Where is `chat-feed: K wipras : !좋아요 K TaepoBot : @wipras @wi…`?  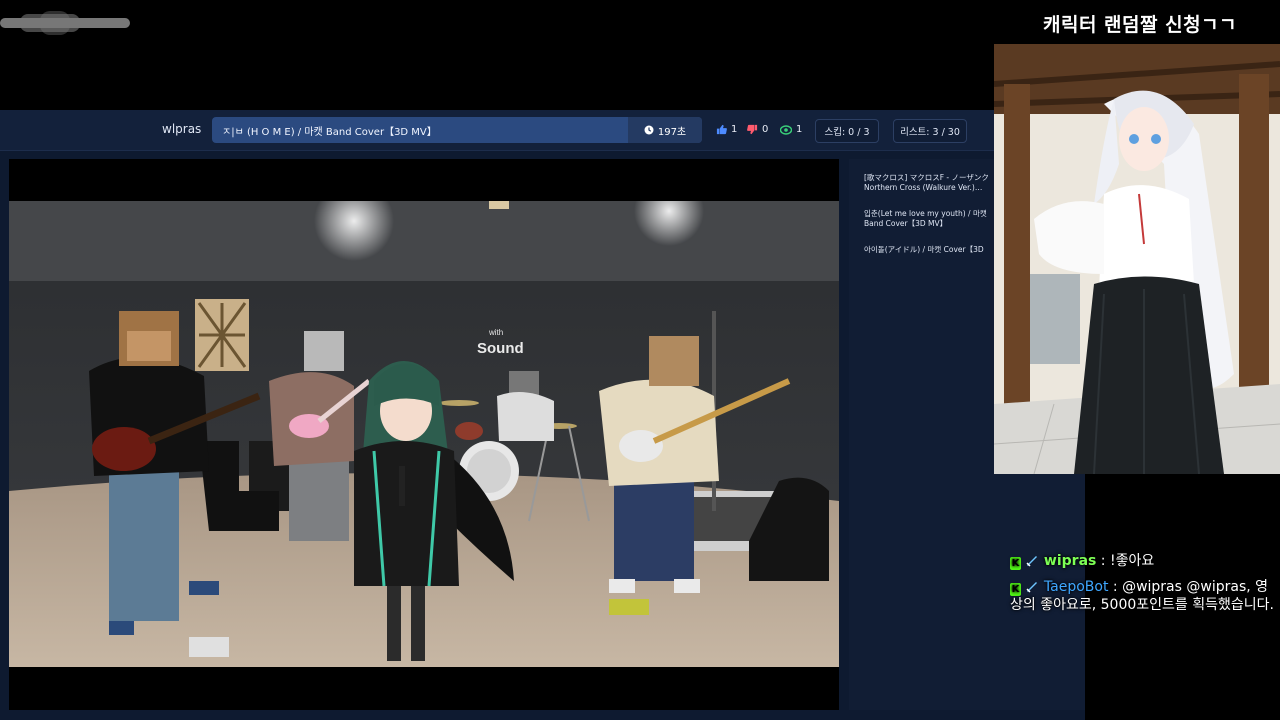
chat-feed: K wipras : !좋아요 K TaepoBot : @wipras @wi… is located at coordinates (1145, 587).